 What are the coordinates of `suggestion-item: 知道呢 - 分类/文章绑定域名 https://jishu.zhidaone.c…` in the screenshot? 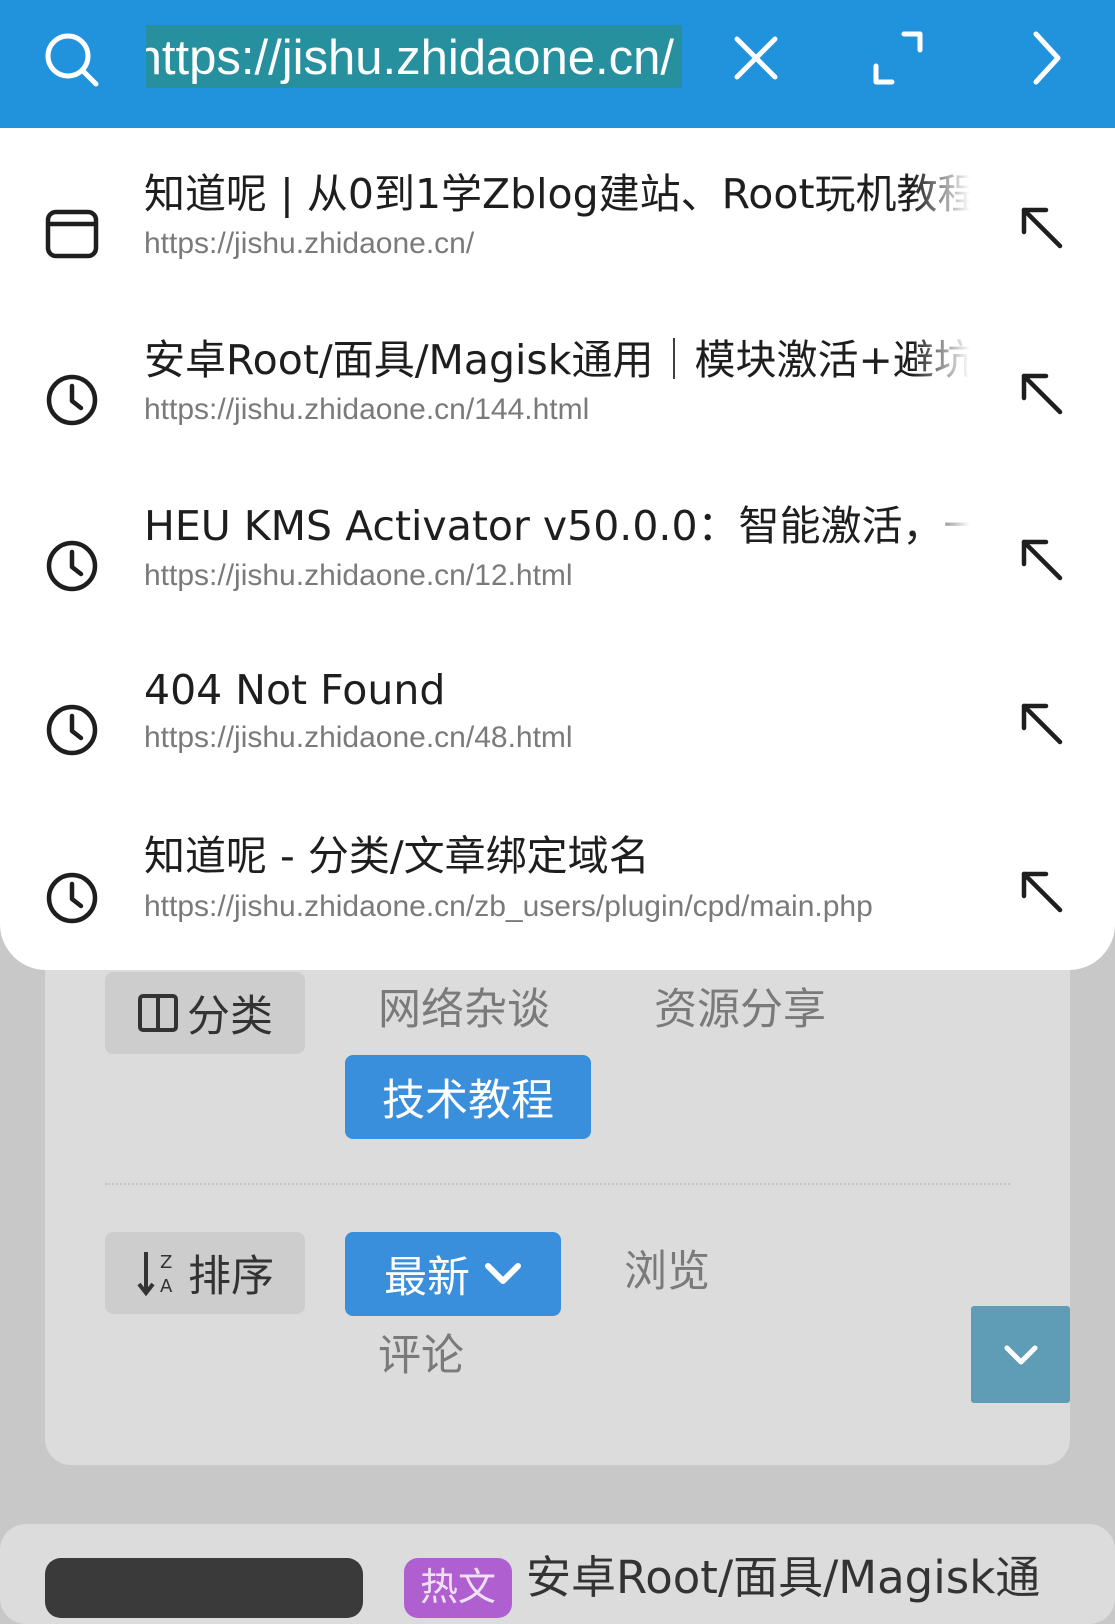 It's located at (557, 895).